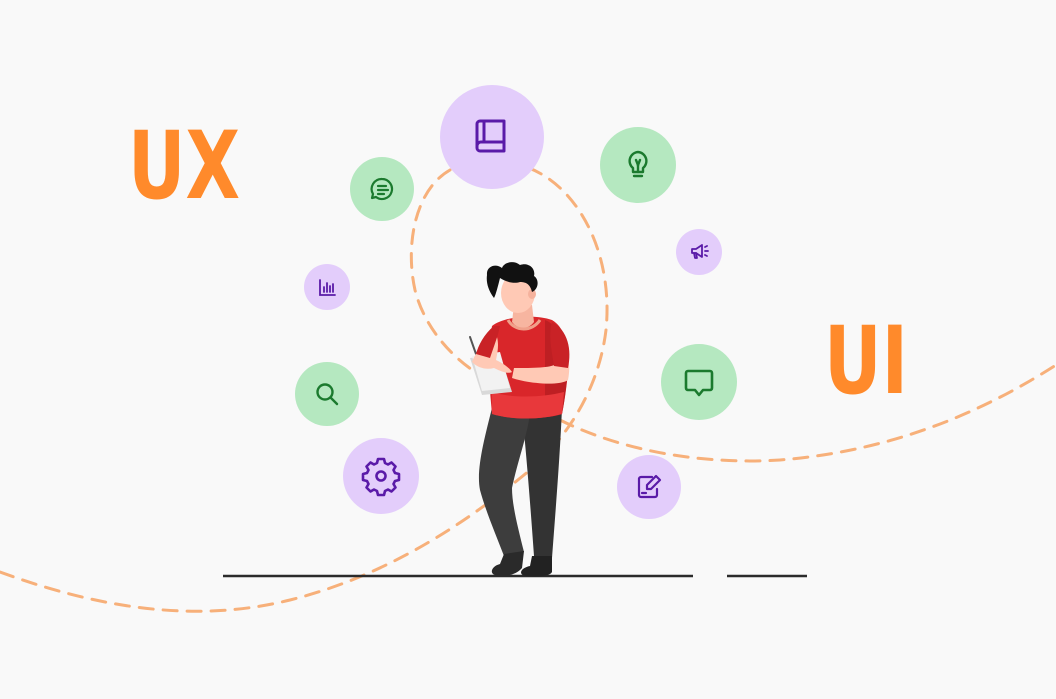 Image resolution: width=1056 pixels, height=699 pixels. What do you see at coordinates (184, 166) in the screenshot?
I see `ux-label: UX` at bounding box center [184, 166].